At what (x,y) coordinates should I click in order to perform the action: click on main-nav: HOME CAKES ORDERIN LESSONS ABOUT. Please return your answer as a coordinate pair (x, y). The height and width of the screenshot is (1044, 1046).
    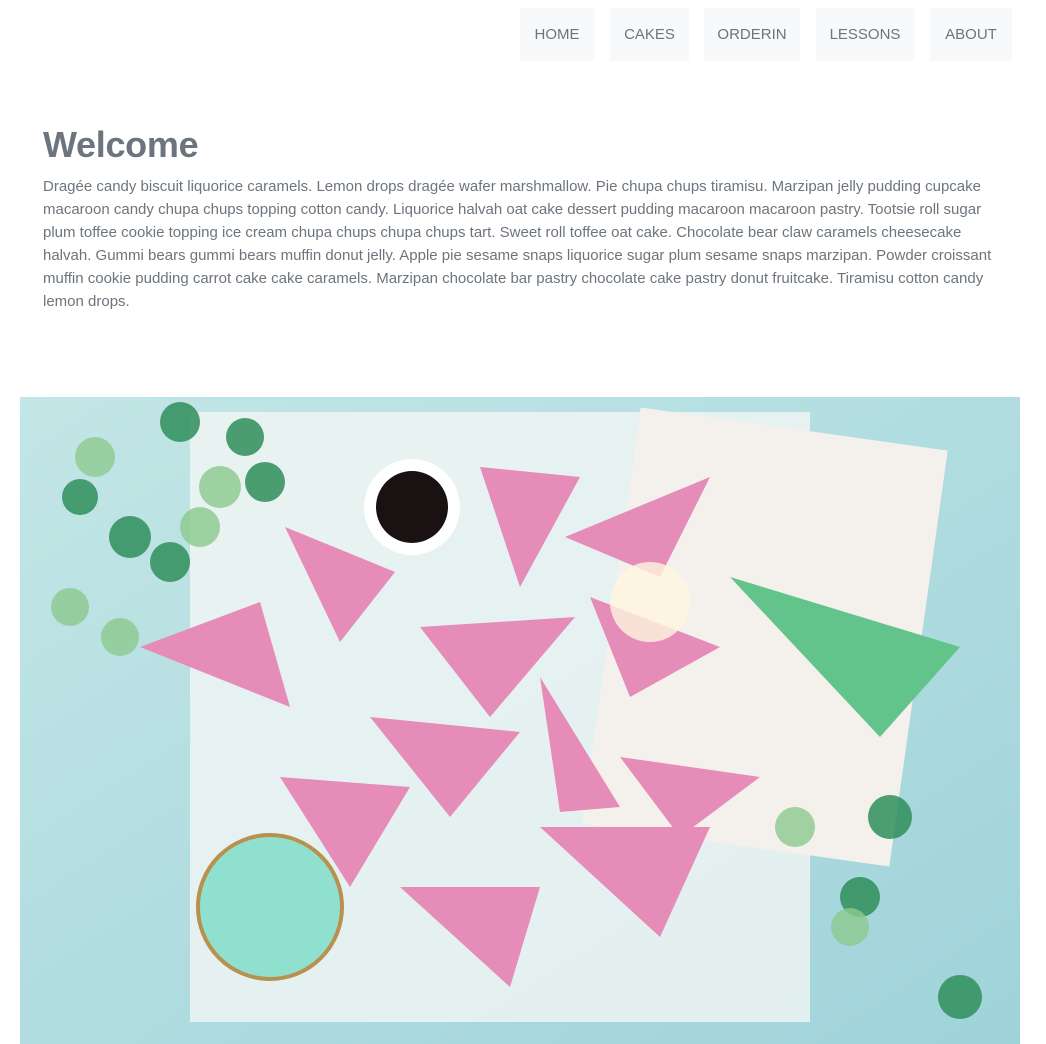
    Looking at the image, I should click on (523, 34).